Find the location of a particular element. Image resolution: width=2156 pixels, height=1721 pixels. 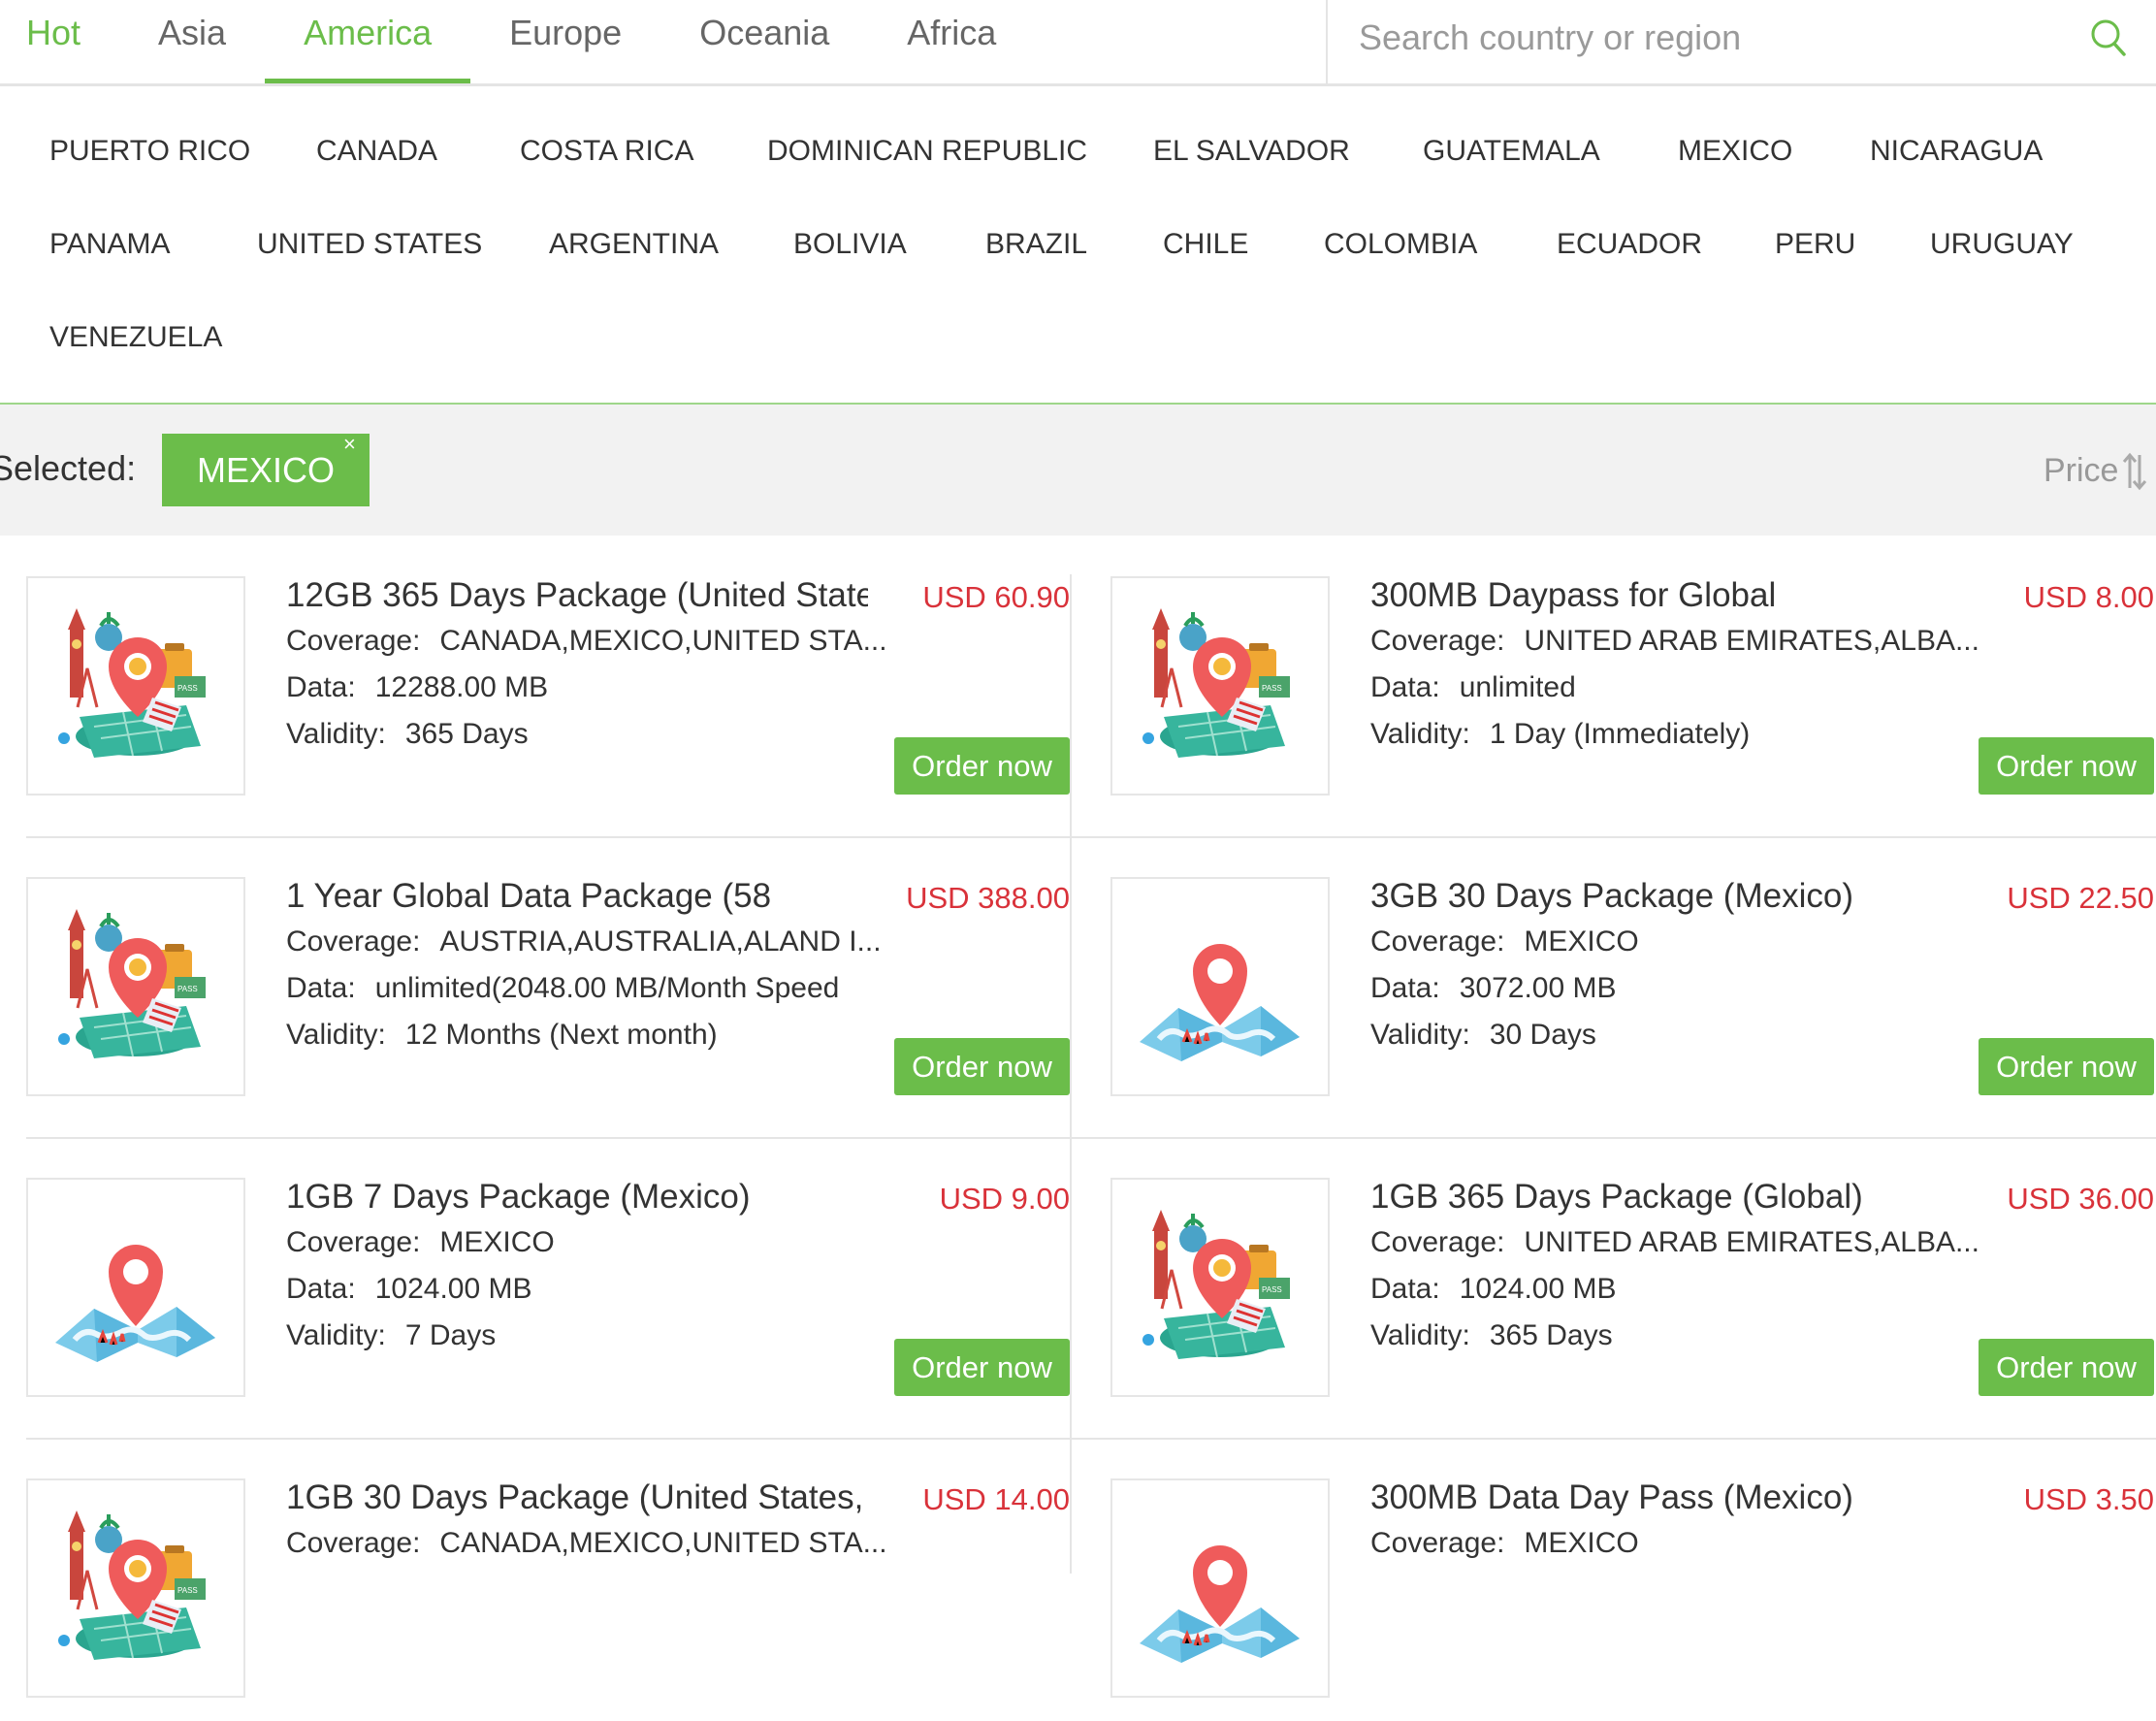

package-title: 300MB Data Day Pass (Mexico) is located at coordinates (1661, 1497).